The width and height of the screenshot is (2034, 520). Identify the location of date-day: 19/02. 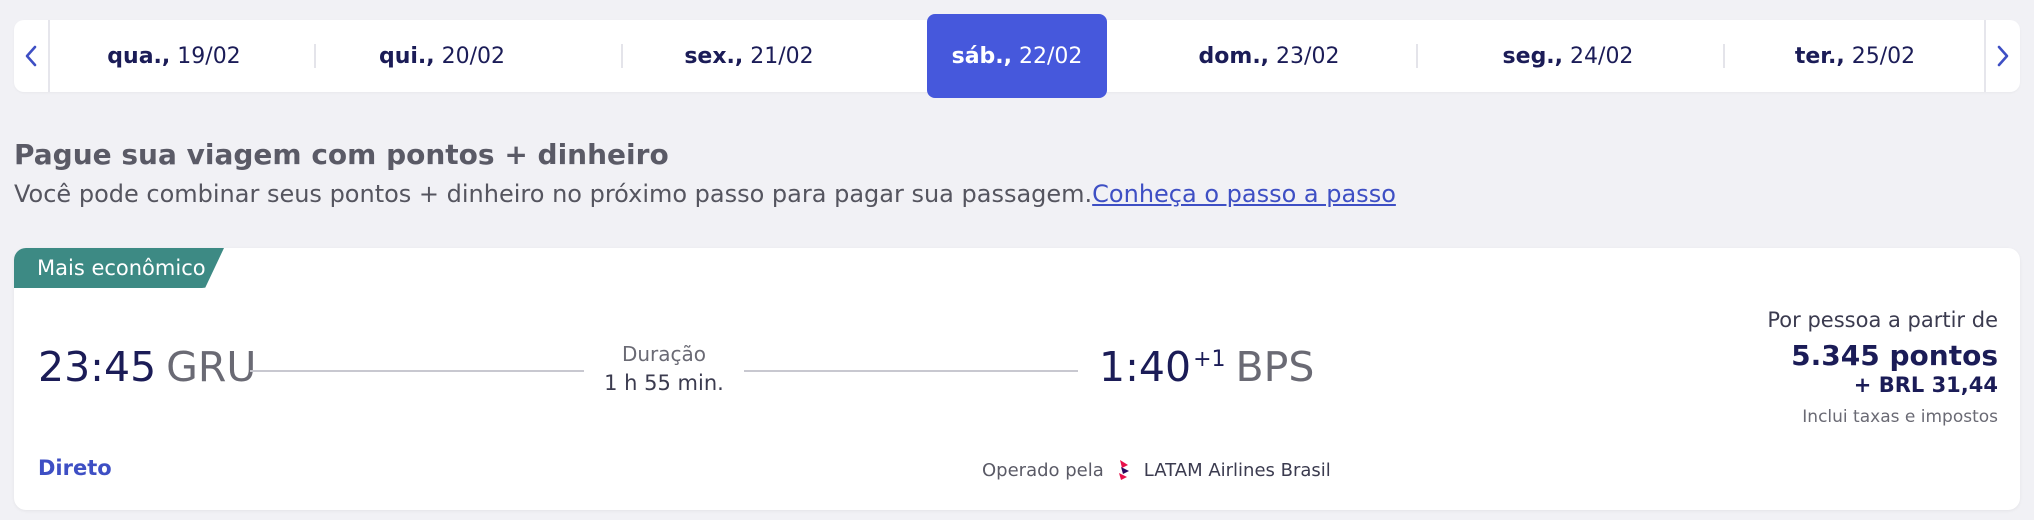
(209, 56).